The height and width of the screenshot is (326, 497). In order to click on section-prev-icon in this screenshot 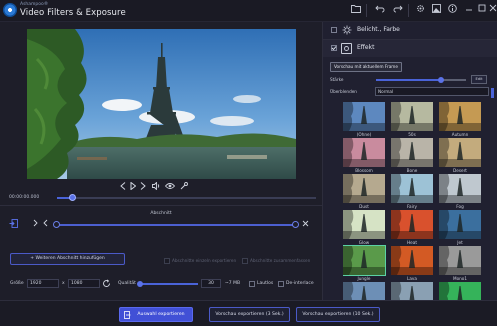, I will do `click(45, 224)`.